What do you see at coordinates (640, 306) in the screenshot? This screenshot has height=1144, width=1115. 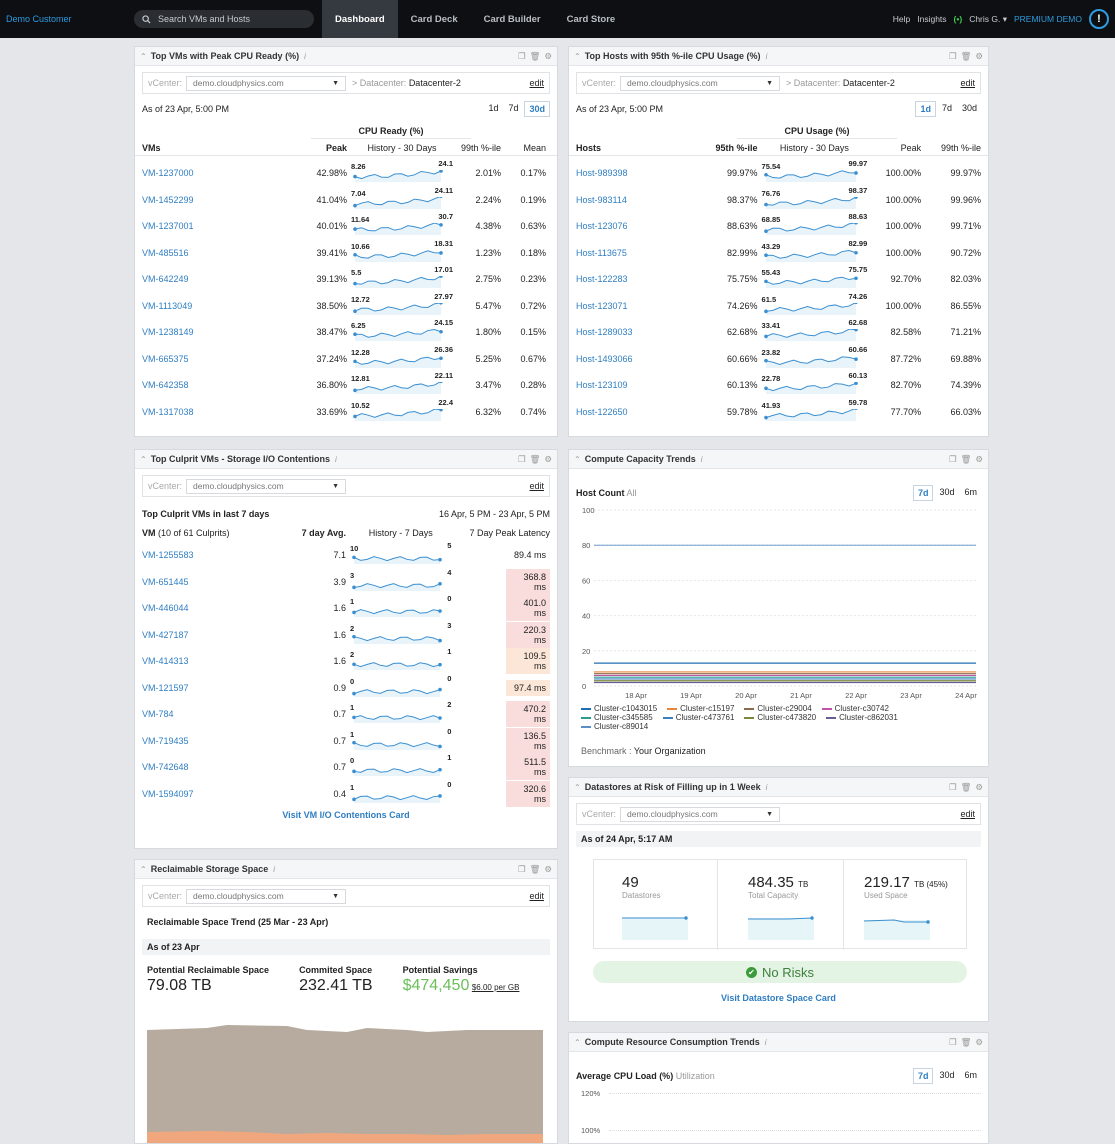 I see `host-link: Host-123071` at bounding box center [640, 306].